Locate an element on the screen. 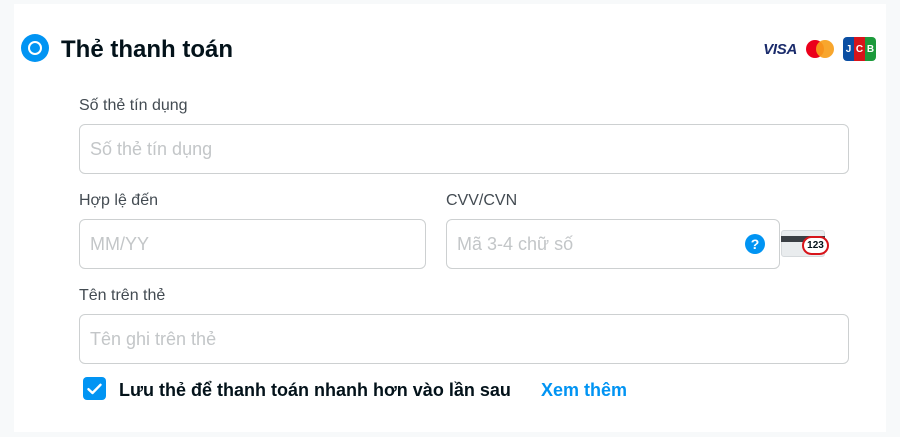 The height and width of the screenshot is (437, 900). save-card-checkbox is located at coordinates (94, 388).